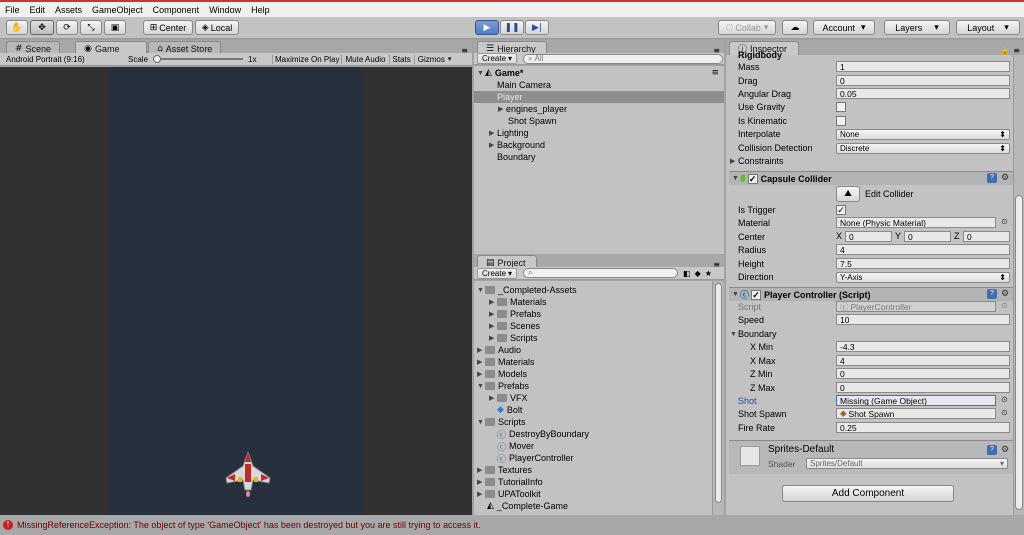 This screenshot has height=535, width=1024. What do you see at coordinates (198, 59) in the screenshot?
I see `scale-slider` at bounding box center [198, 59].